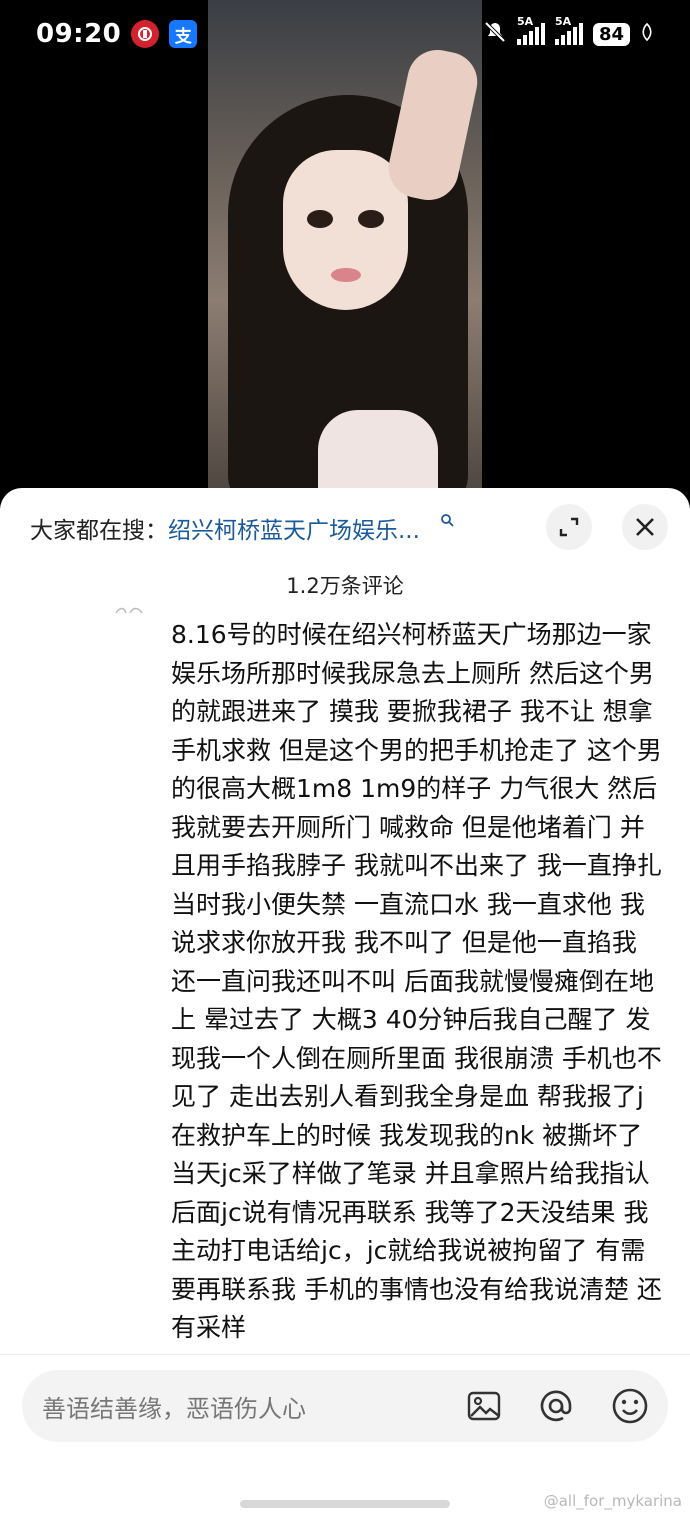  What do you see at coordinates (345, 1406) in the screenshot?
I see `comment-input: 善语结善缘，恶语伤人心` at bounding box center [345, 1406].